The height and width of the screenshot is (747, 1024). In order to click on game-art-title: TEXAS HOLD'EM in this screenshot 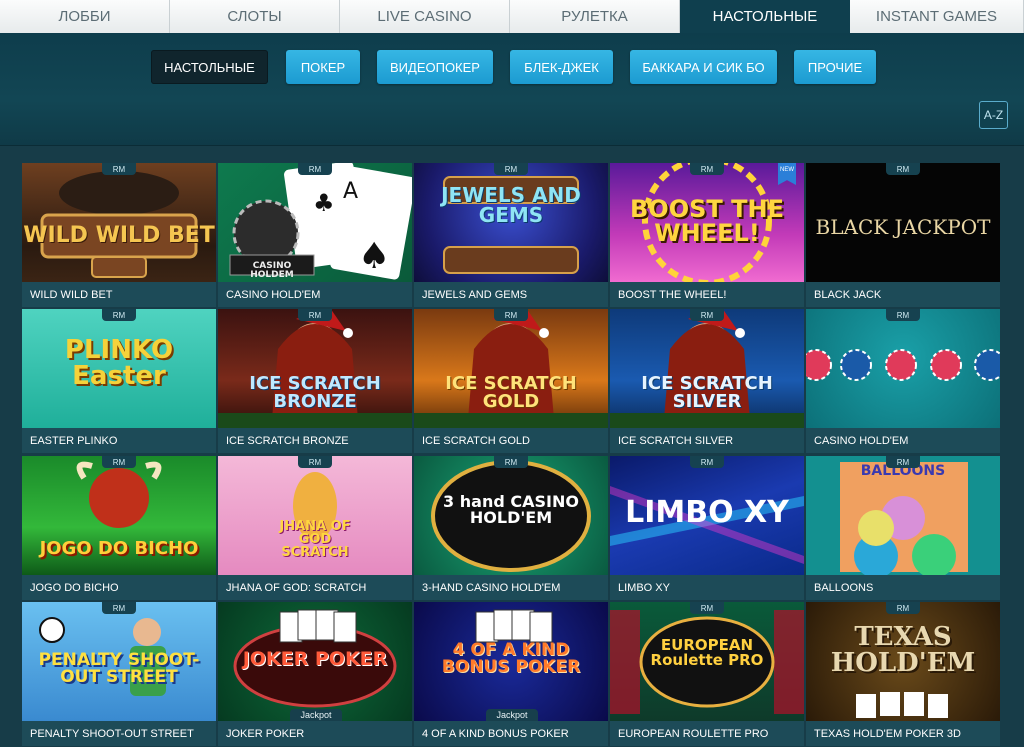, I will do `click(903, 650)`.